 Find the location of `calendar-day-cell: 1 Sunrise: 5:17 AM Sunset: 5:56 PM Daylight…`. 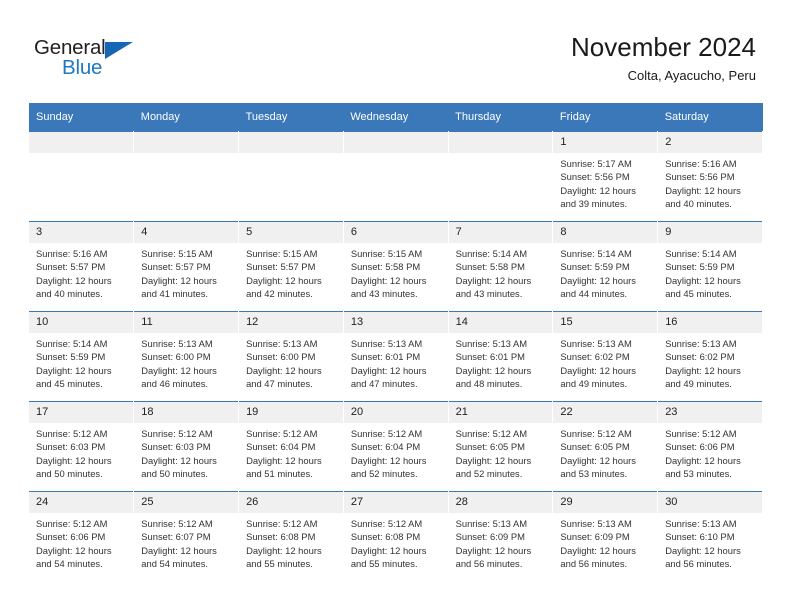

calendar-day-cell: 1 Sunrise: 5:17 AM Sunset: 5:56 PM Daylight… is located at coordinates (605, 176).